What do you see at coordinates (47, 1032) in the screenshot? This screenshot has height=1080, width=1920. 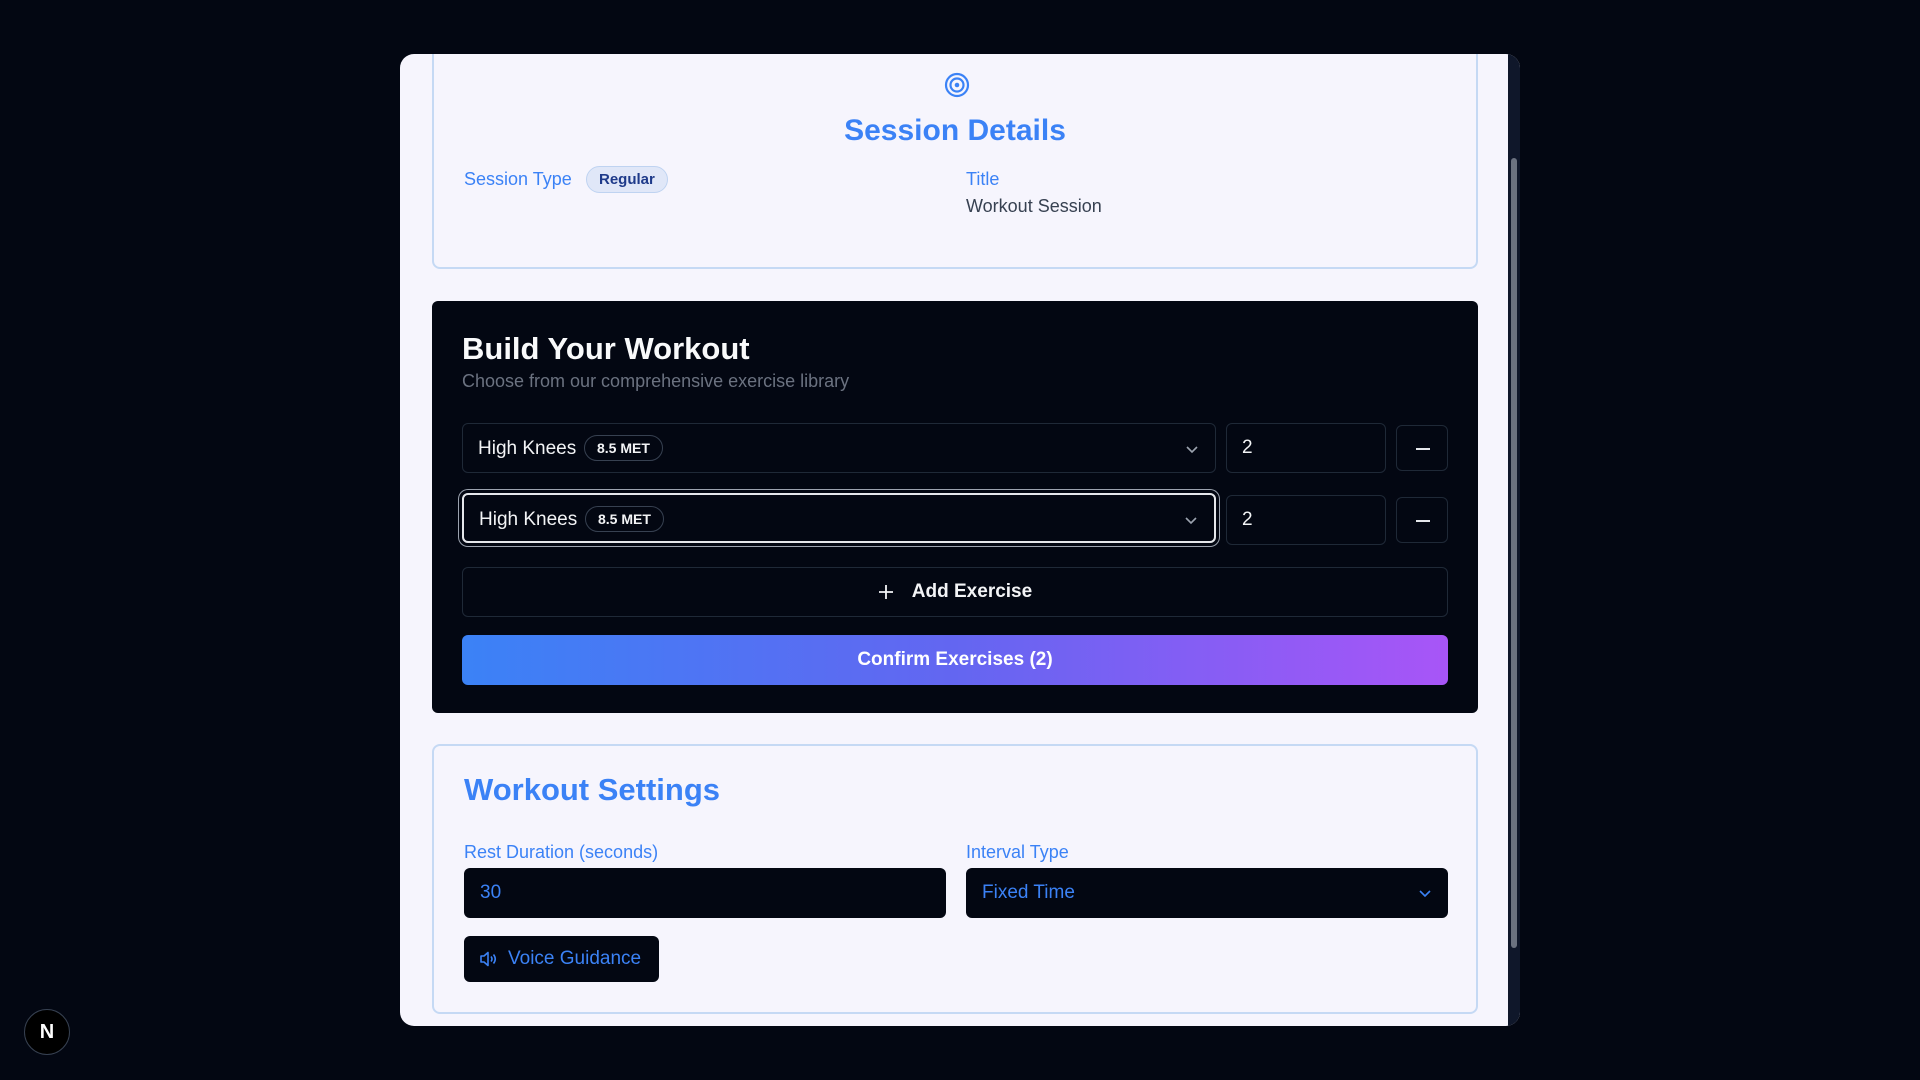 I see `n-logo-button: N` at bounding box center [47, 1032].